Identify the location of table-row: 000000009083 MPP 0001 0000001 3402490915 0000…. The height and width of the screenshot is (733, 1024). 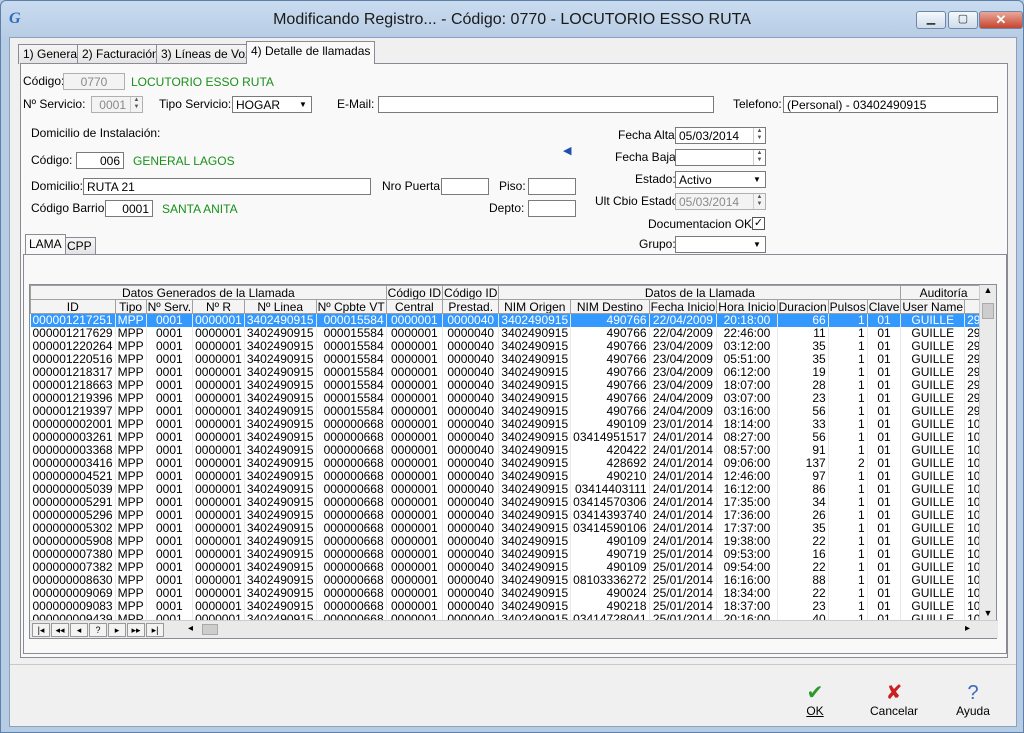
(505, 606).